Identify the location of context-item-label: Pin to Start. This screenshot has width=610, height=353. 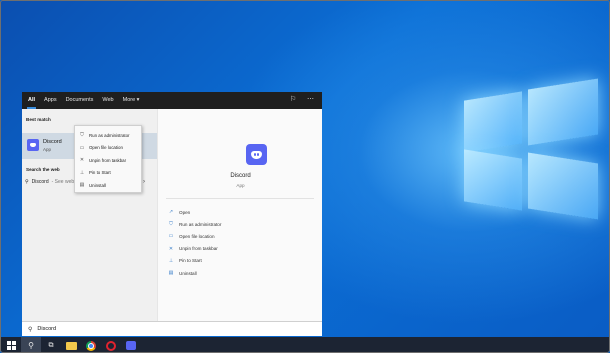
(100, 173).